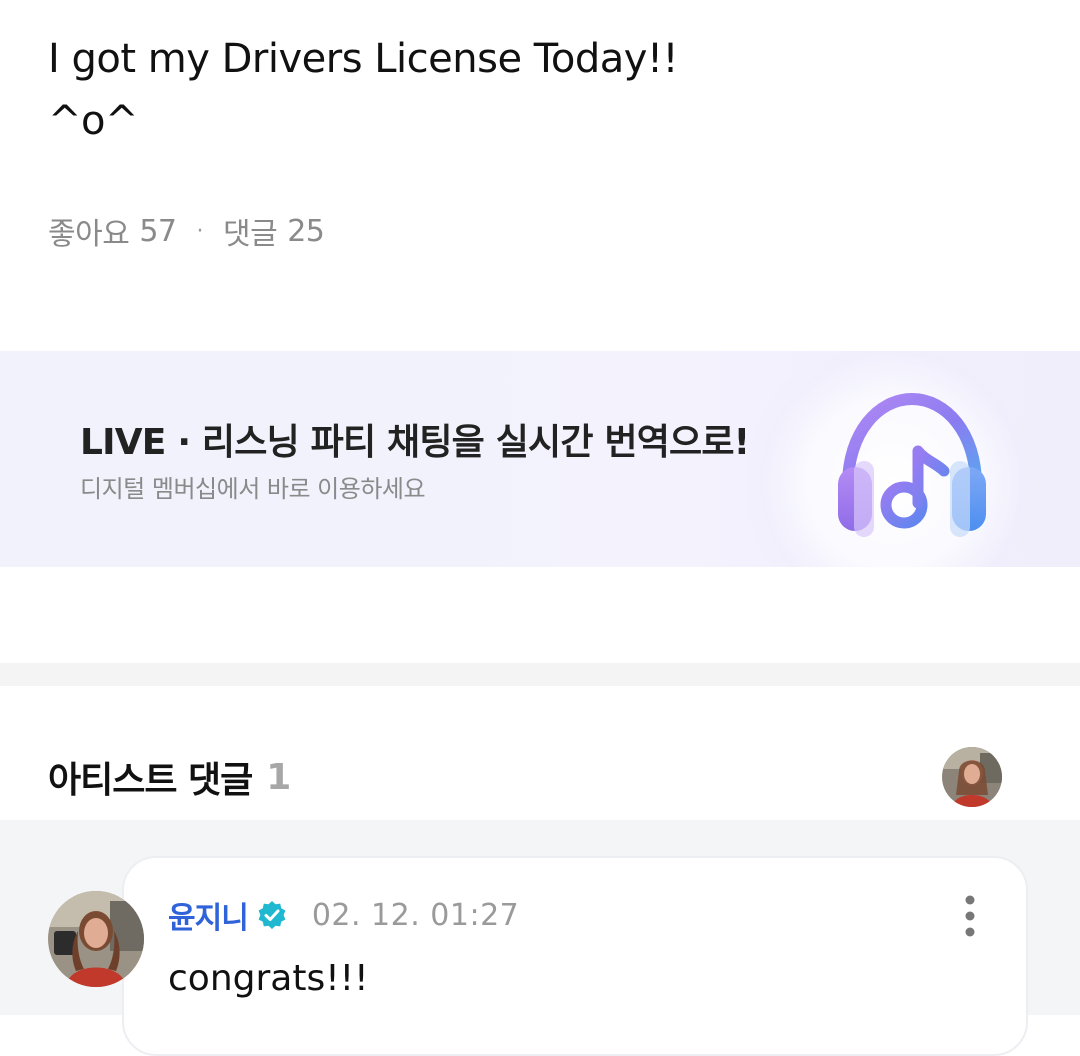 This screenshot has width=1080, height=1056. I want to click on banner-subtitle: 디지털 멤버십에서 바로 이용하세요, so click(253, 489).